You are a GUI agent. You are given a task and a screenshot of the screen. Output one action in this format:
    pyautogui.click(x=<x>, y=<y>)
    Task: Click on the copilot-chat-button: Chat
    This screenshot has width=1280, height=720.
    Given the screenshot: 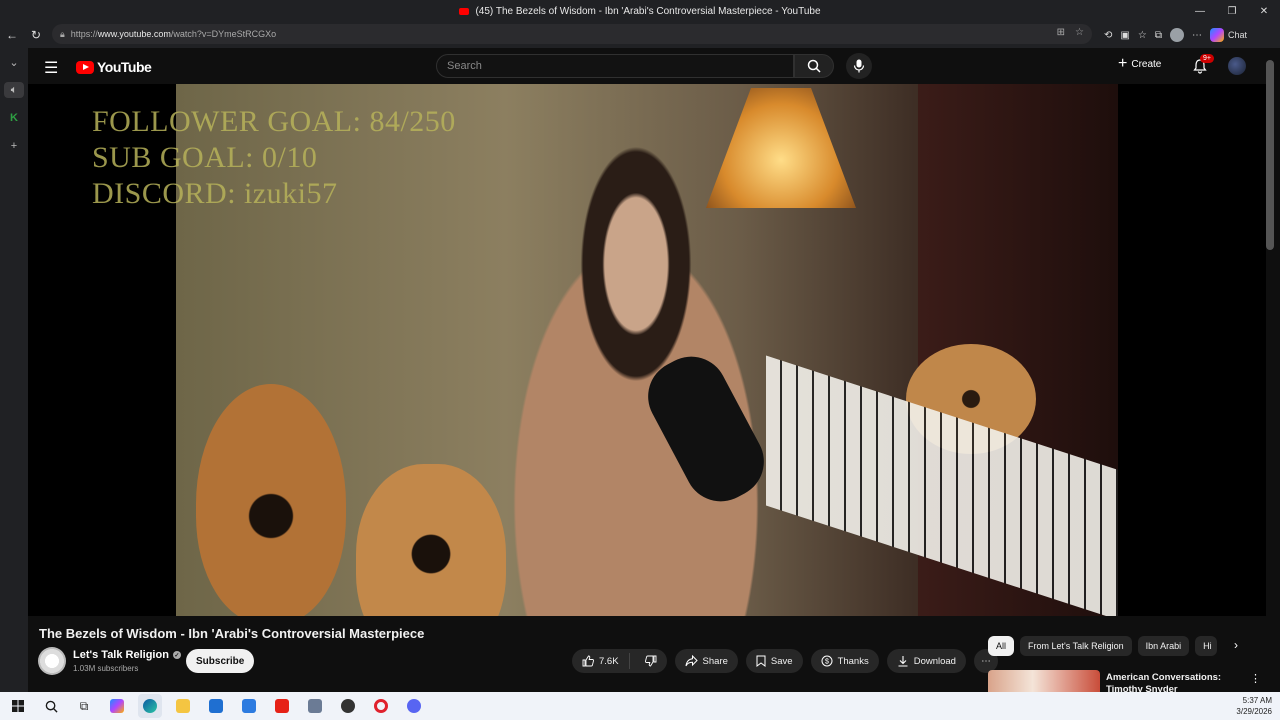 What is the action you would take?
    pyautogui.click(x=1228, y=35)
    